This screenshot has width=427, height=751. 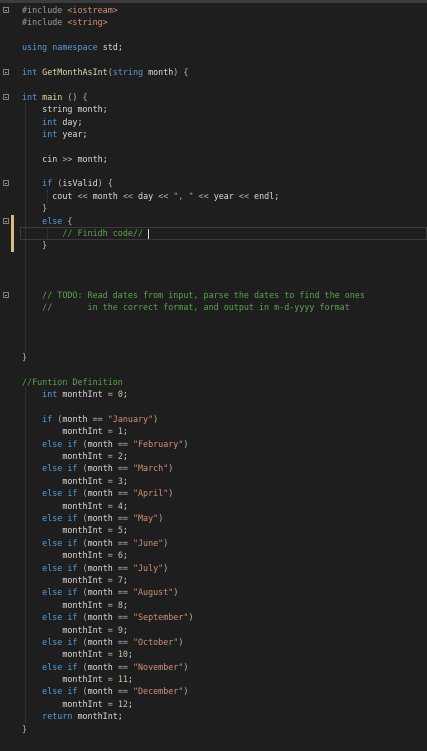 What do you see at coordinates (148, 542) in the screenshot?
I see `code-token: "June"` at bounding box center [148, 542].